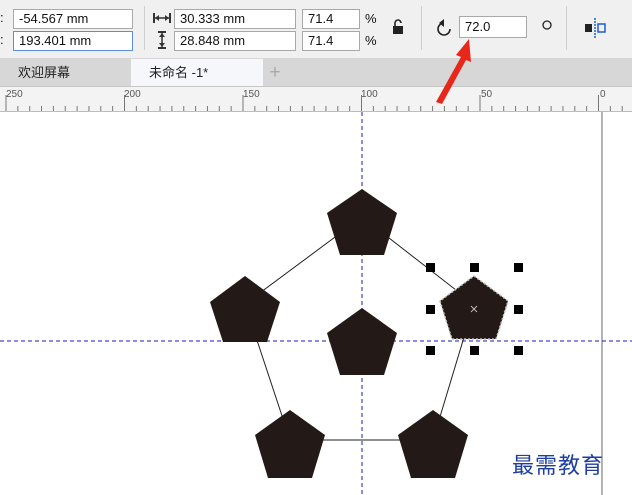 This screenshot has width=632, height=495. Describe the element at coordinates (362, 341) in the screenshot. I see `pentagon-shape-center` at that location.